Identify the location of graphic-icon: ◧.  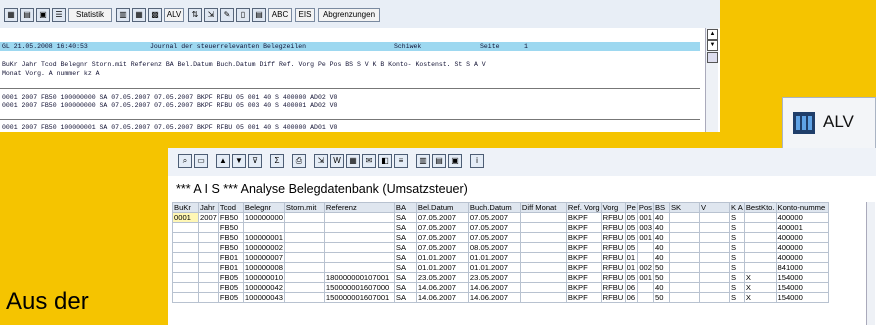
(385, 161).